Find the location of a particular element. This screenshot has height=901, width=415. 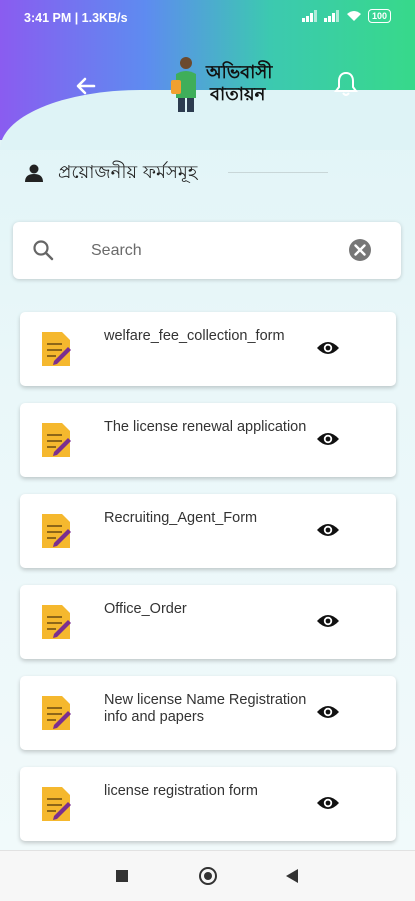

form-card: Office_Order is located at coordinates (208, 622).